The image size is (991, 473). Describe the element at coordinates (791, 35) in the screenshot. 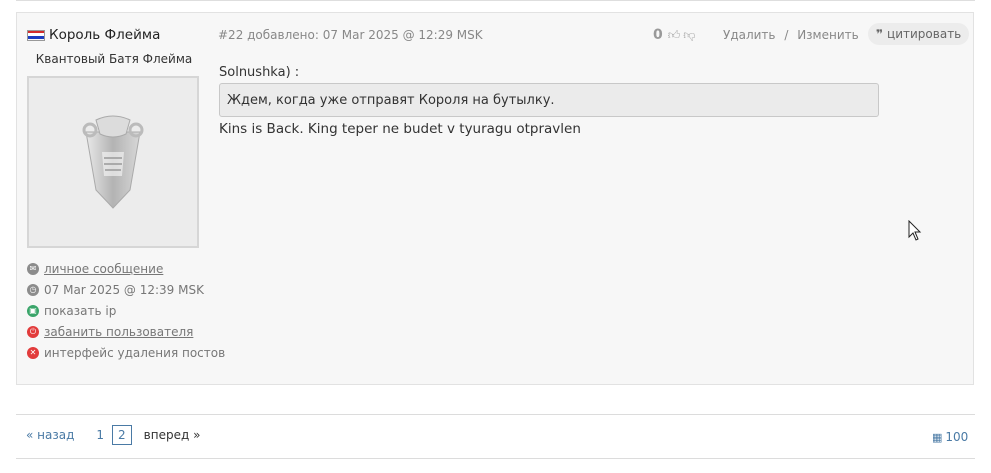

I see `edit-links: Удалить / Изменить` at that location.